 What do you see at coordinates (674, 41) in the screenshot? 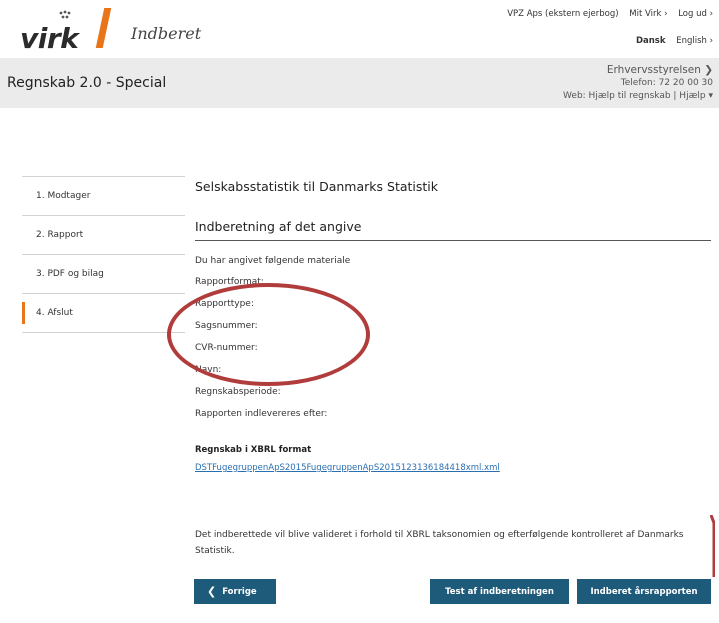
I see `language-switcher: Dansk English ›` at bounding box center [674, 41].